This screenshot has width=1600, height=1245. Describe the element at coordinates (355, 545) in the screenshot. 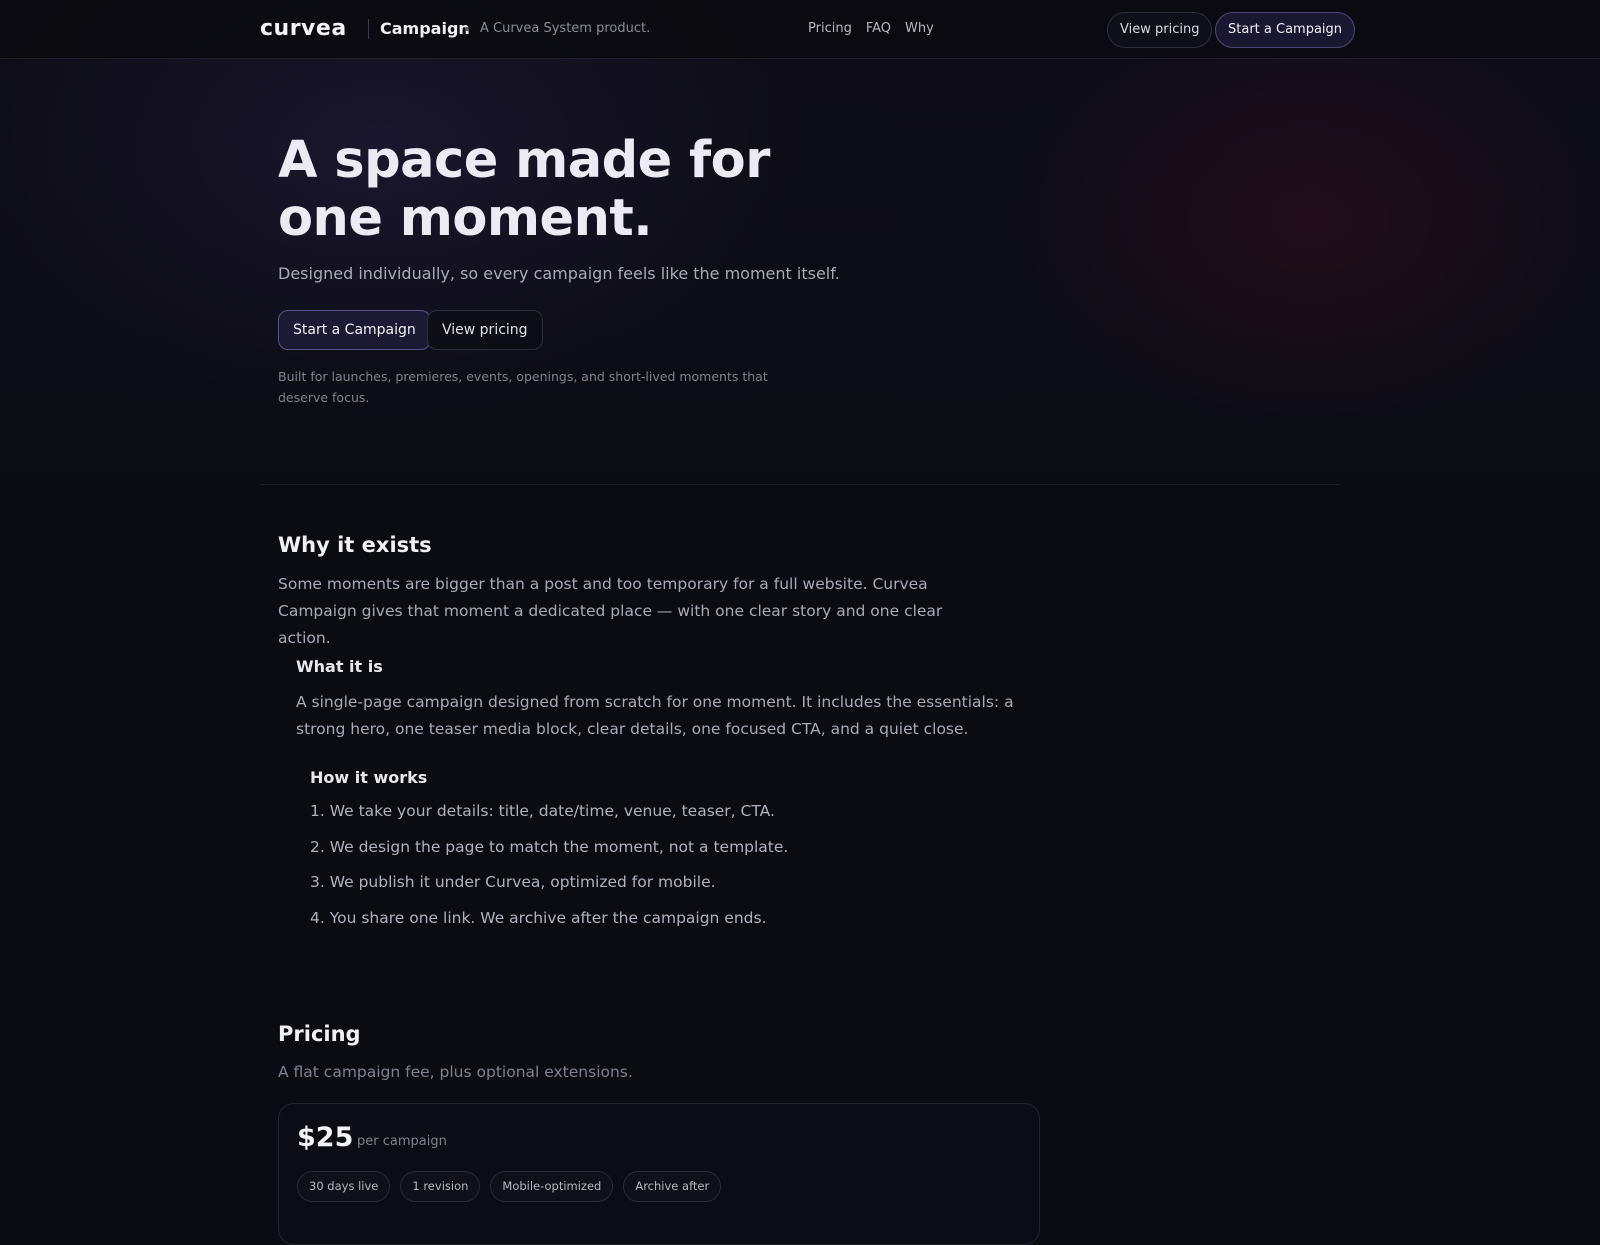

I see `why-title: Why it exists` at that location.